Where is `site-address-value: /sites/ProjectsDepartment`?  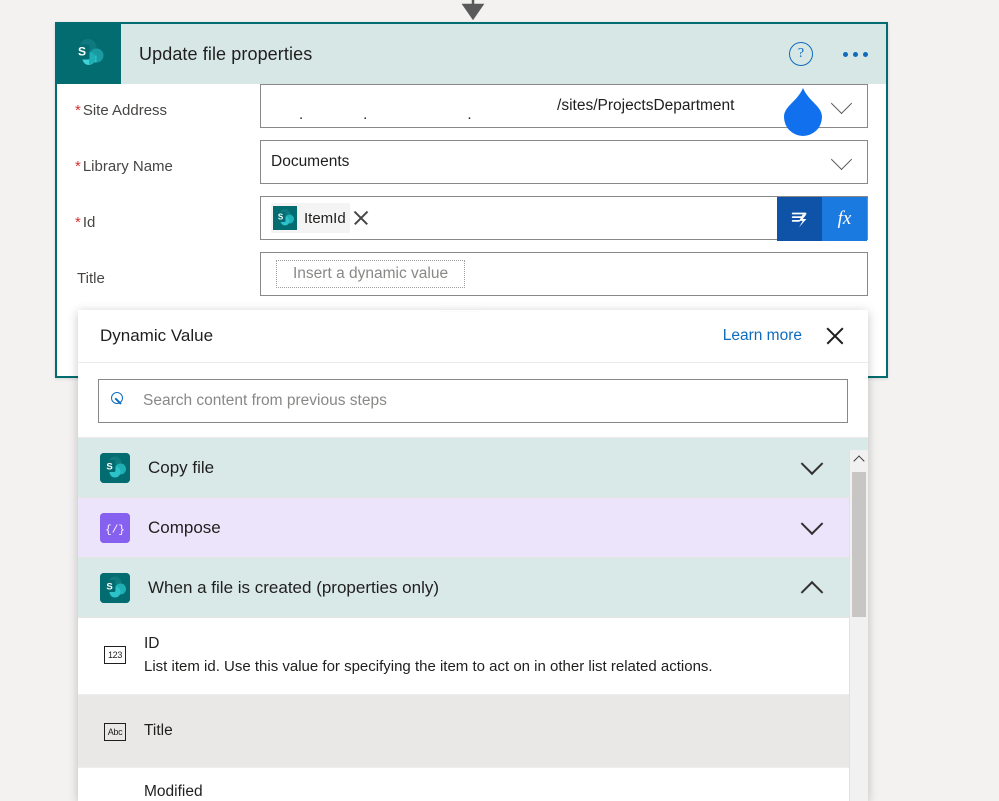 site-address-value: /sites/ProjectsDepartment is located at coordinates (646, 105).